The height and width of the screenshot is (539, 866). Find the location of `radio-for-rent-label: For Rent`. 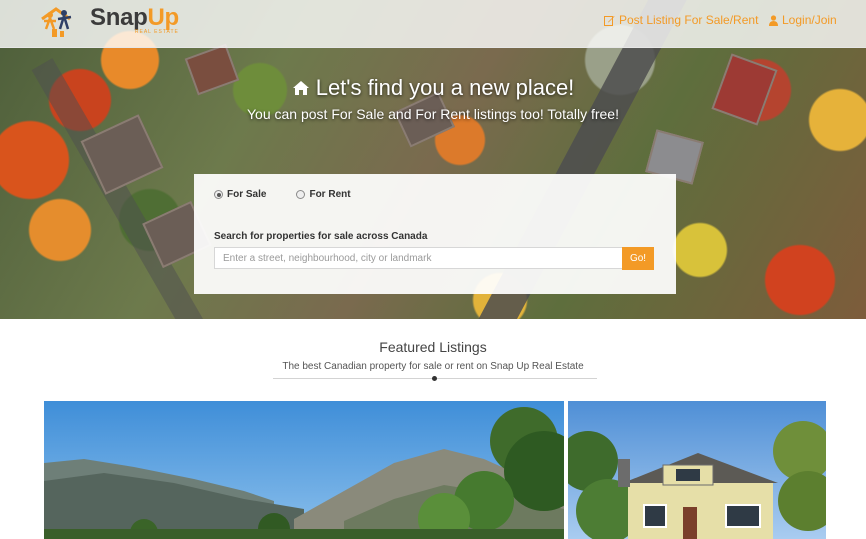

radio-for-rent-label: For Rent is located at coordinates (330, 194).